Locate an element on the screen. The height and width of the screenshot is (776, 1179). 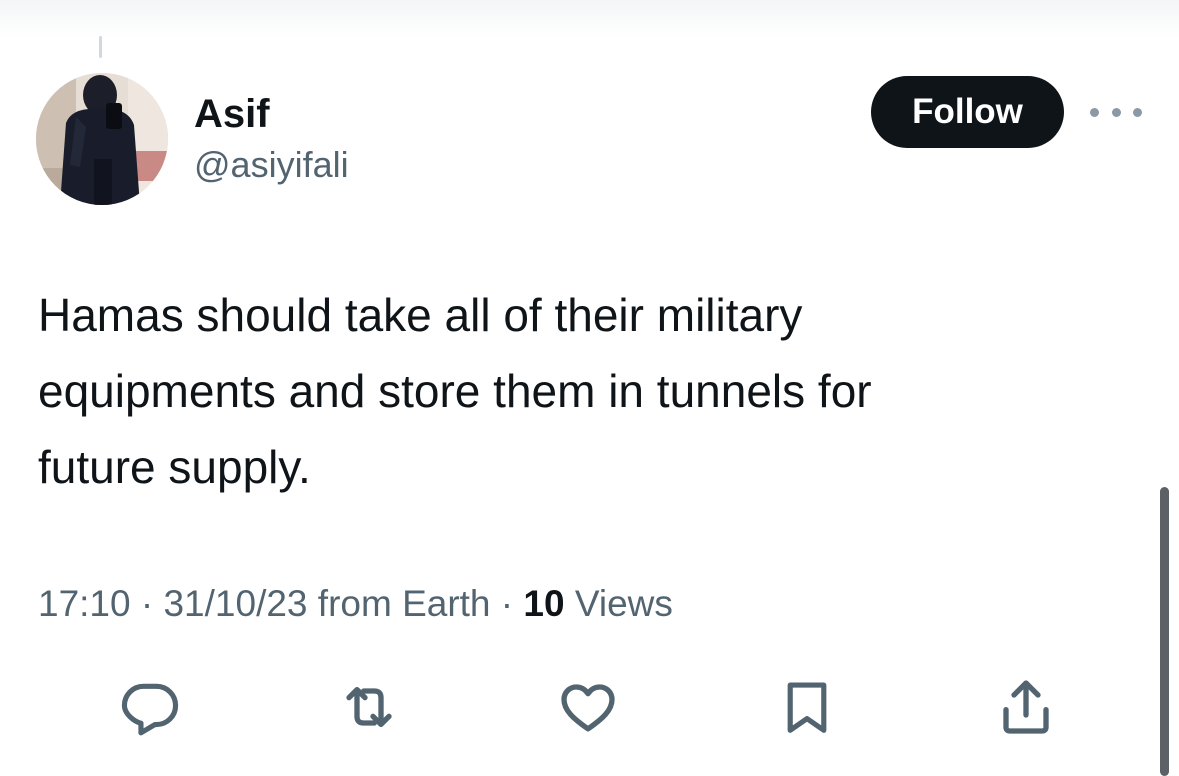
more-horizontal-icon is located at coordinates (1116, 112).